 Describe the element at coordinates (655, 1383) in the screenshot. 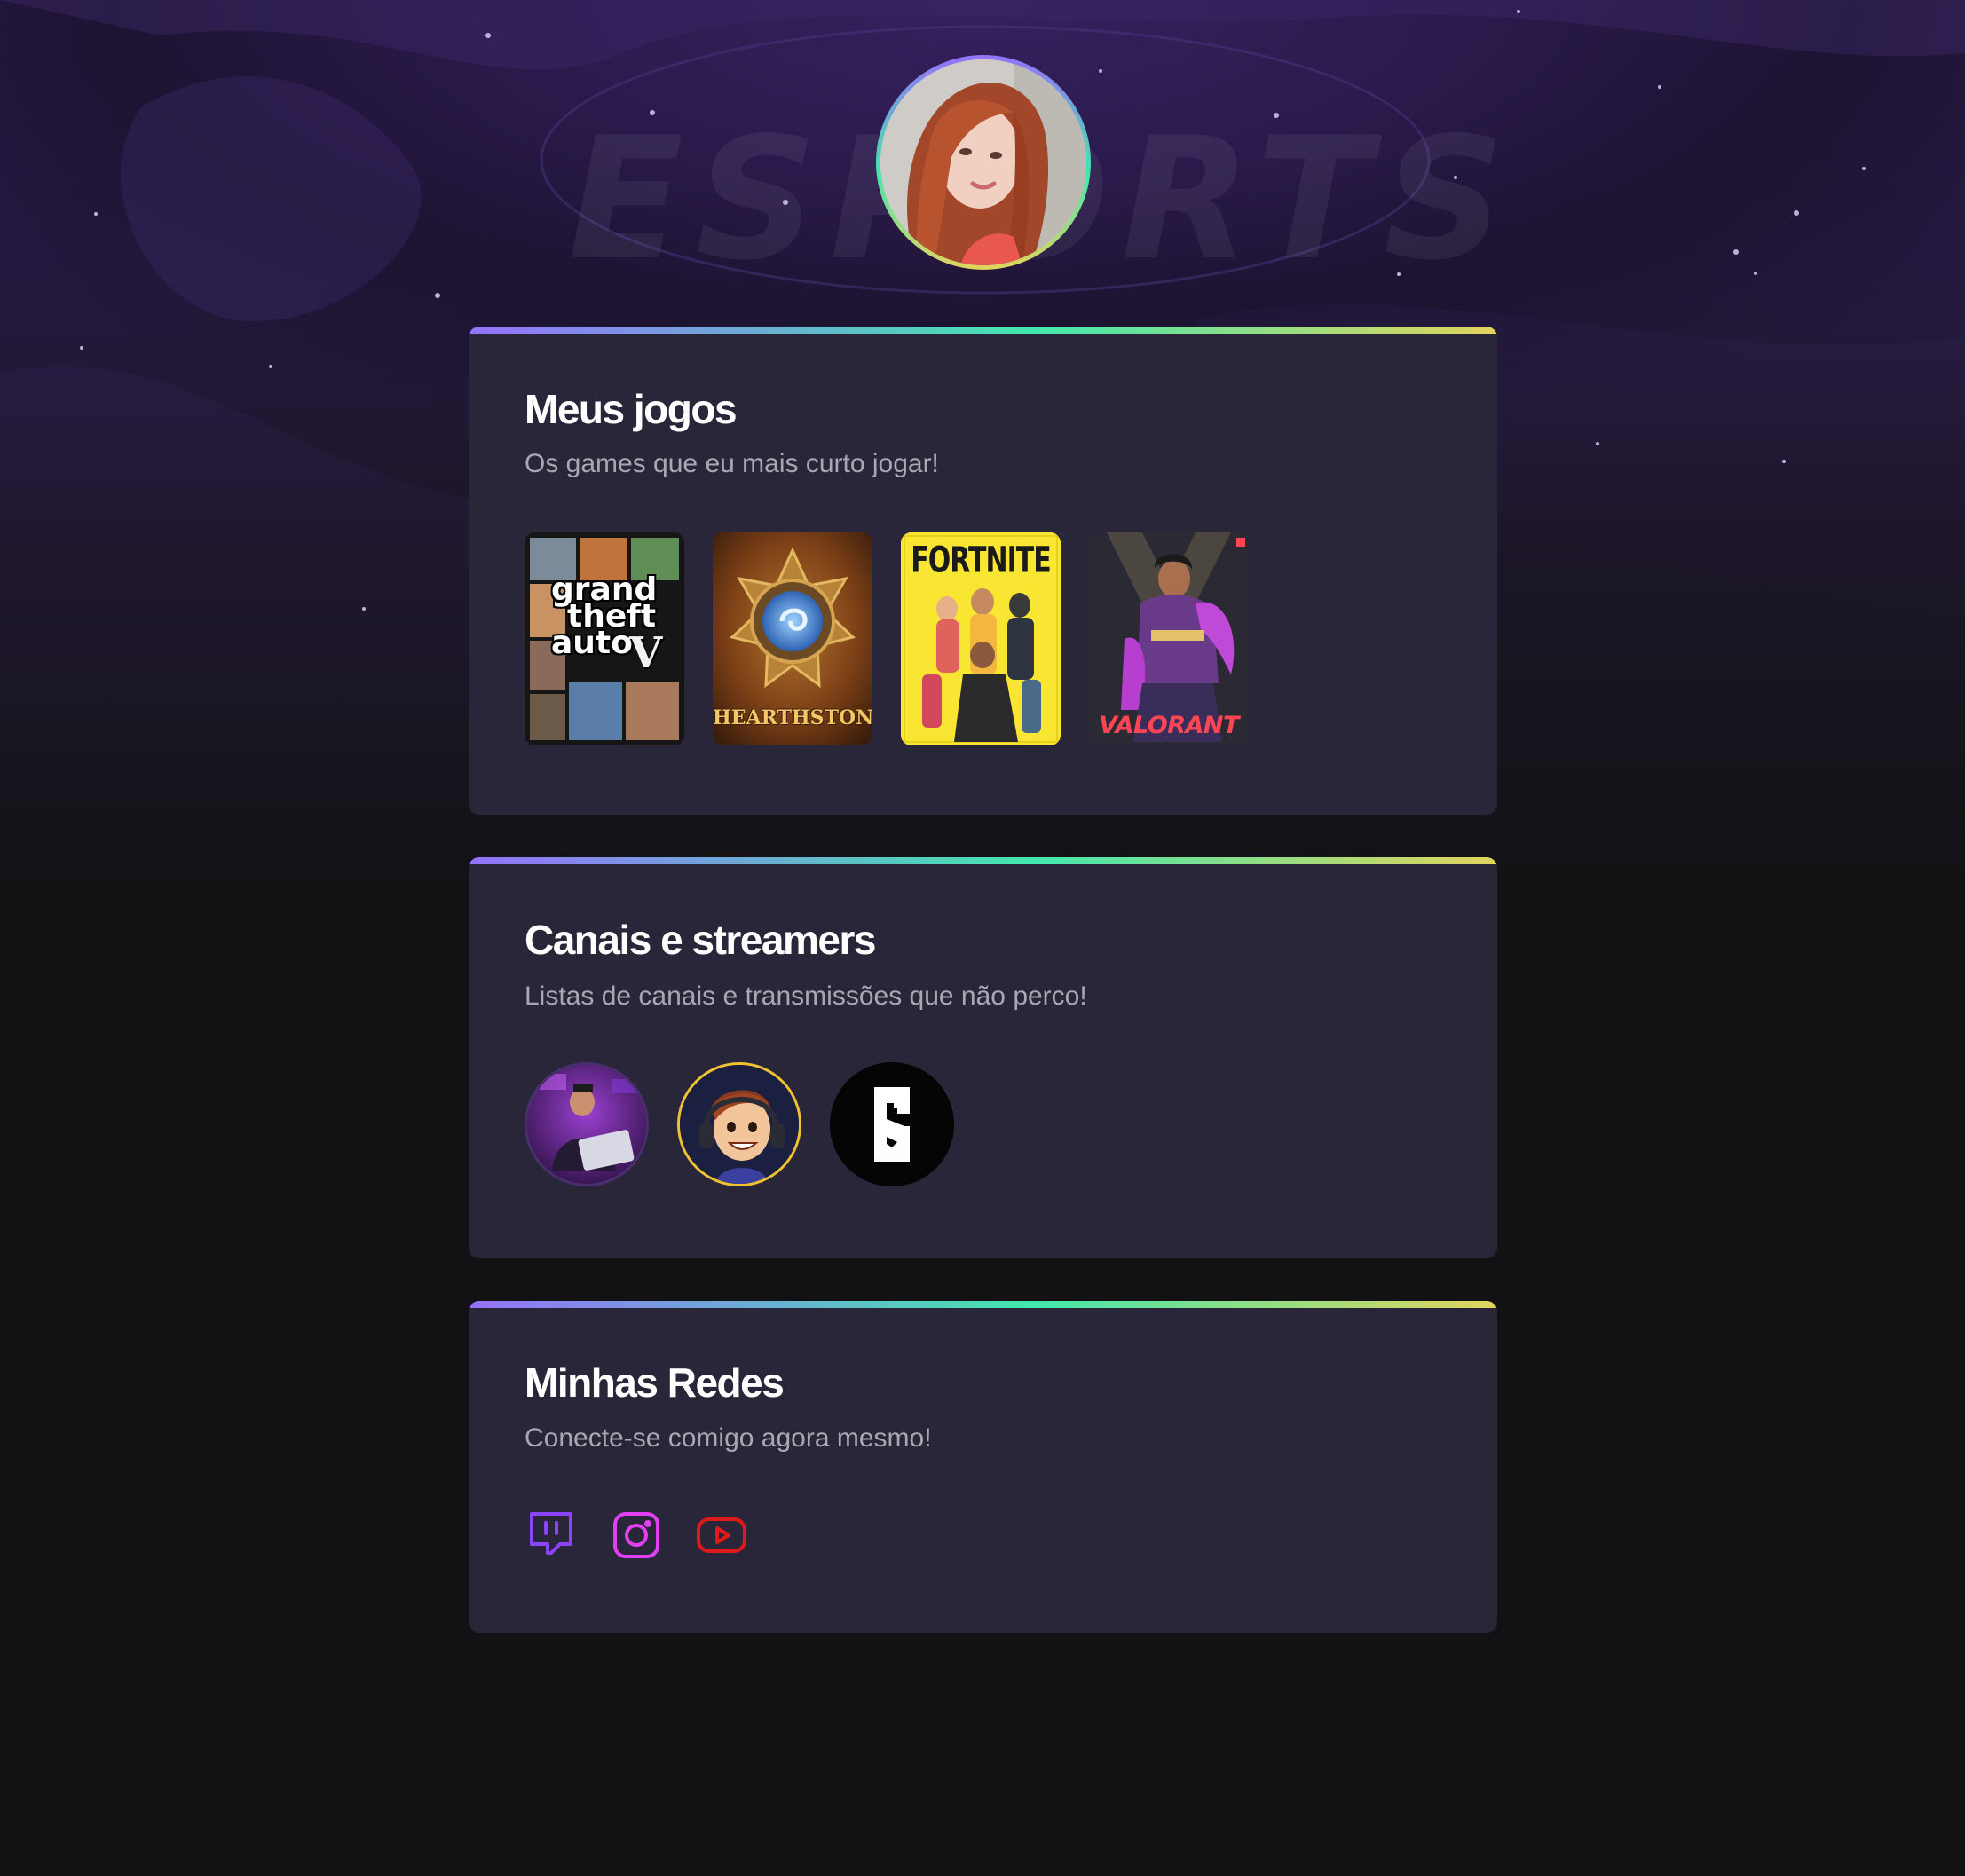

I see `socials-title: Minhas Redes` at that location.